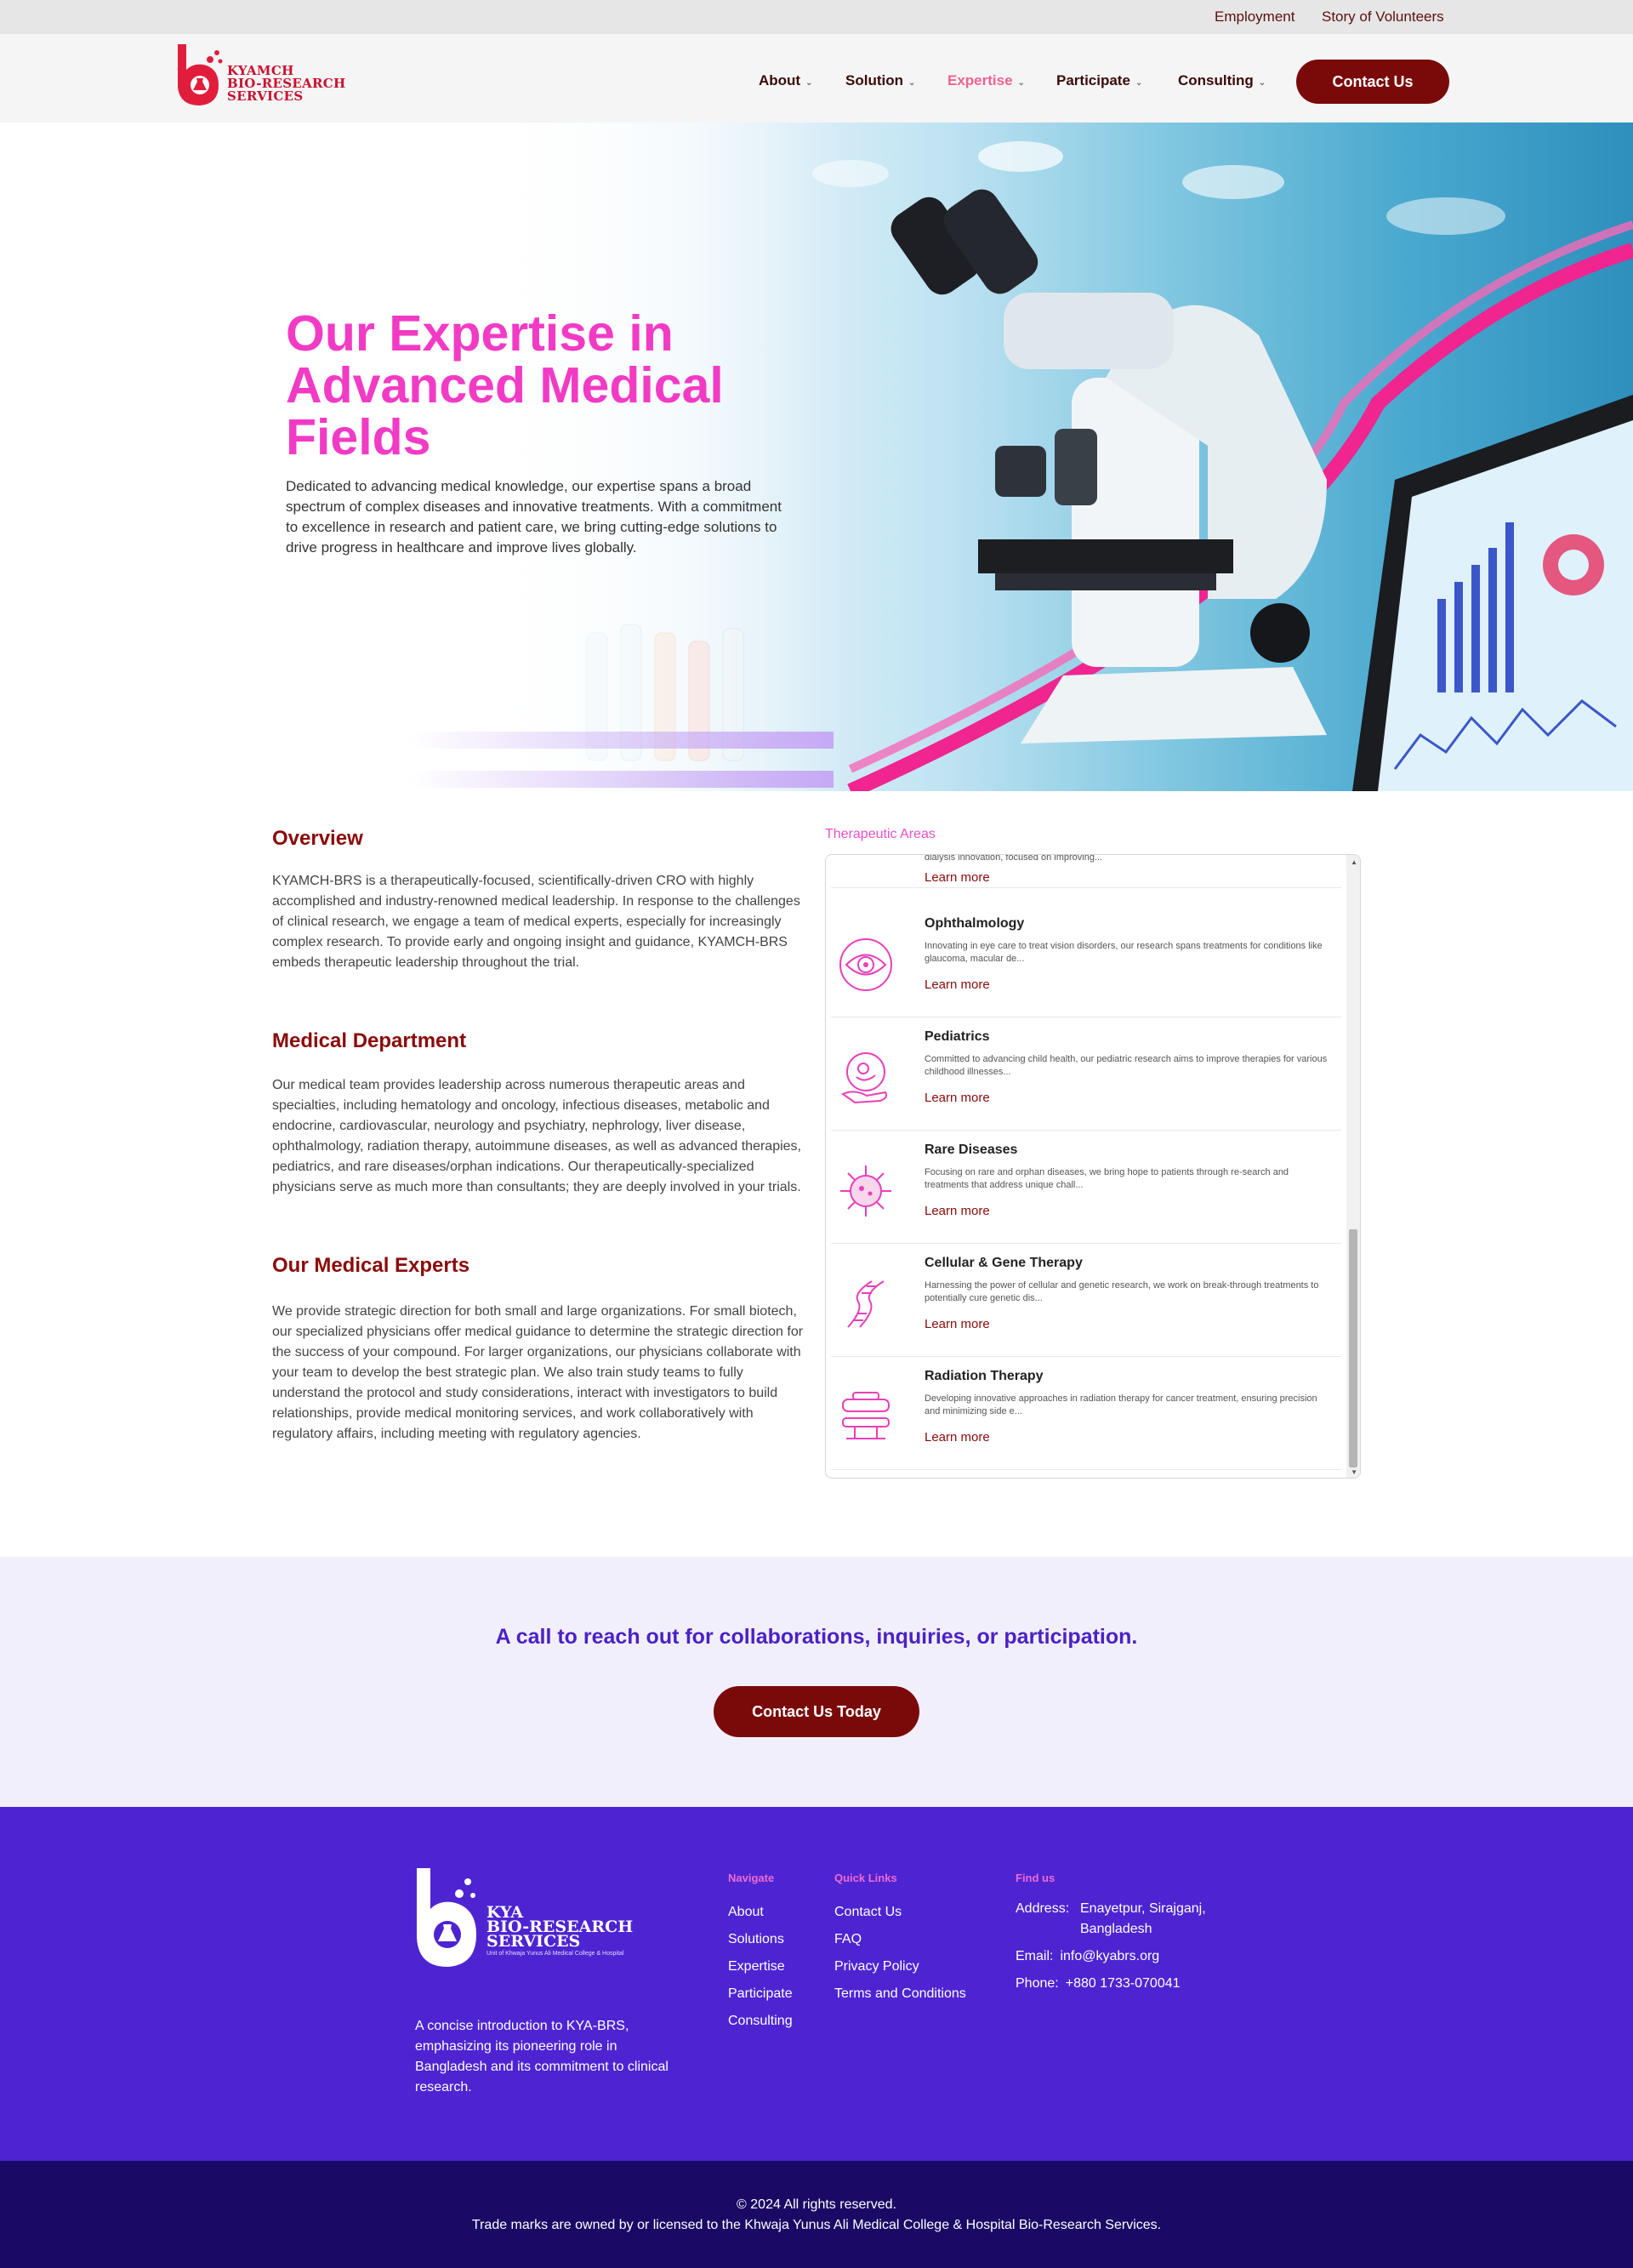  I want to click on email-label: Email:, so click(1035, 1956).